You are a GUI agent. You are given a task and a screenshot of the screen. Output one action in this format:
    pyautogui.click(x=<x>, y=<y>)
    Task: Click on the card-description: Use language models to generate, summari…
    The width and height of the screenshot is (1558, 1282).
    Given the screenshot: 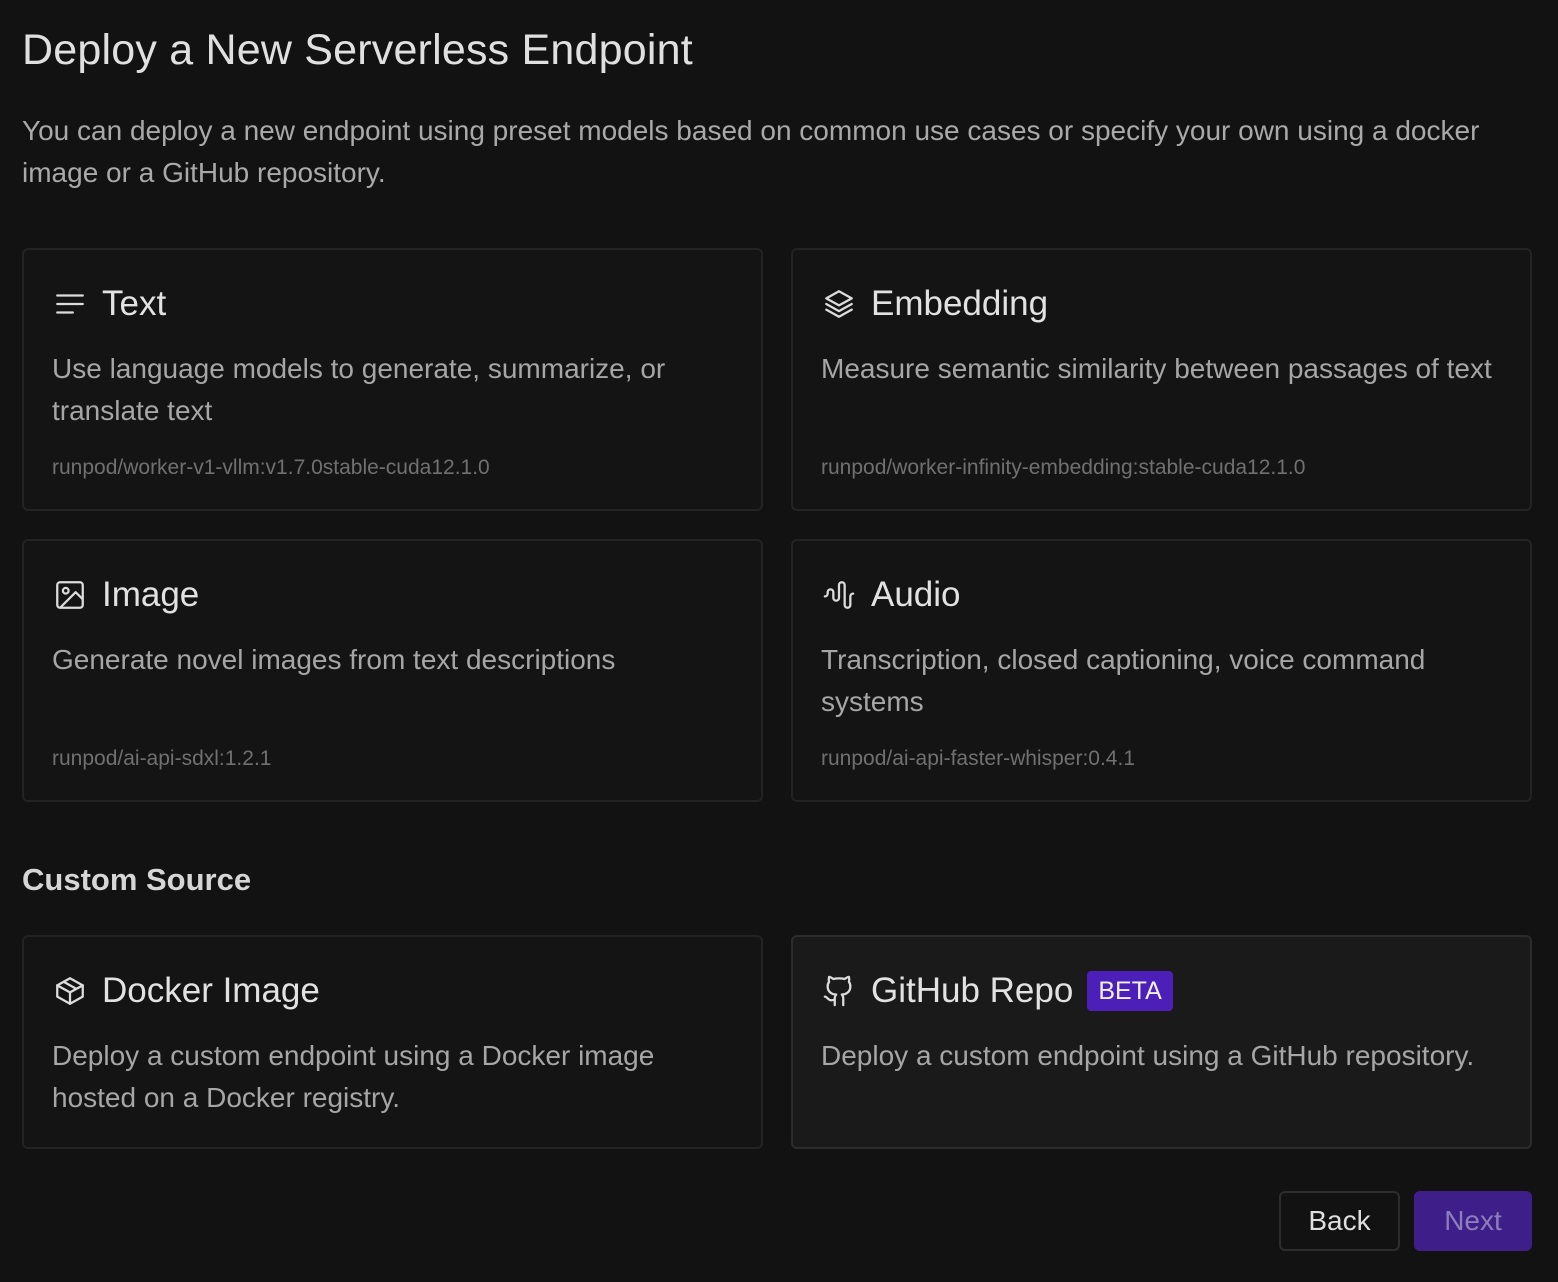 What is the action you would take?
    pyautogui.click(x=359, y=389)
    